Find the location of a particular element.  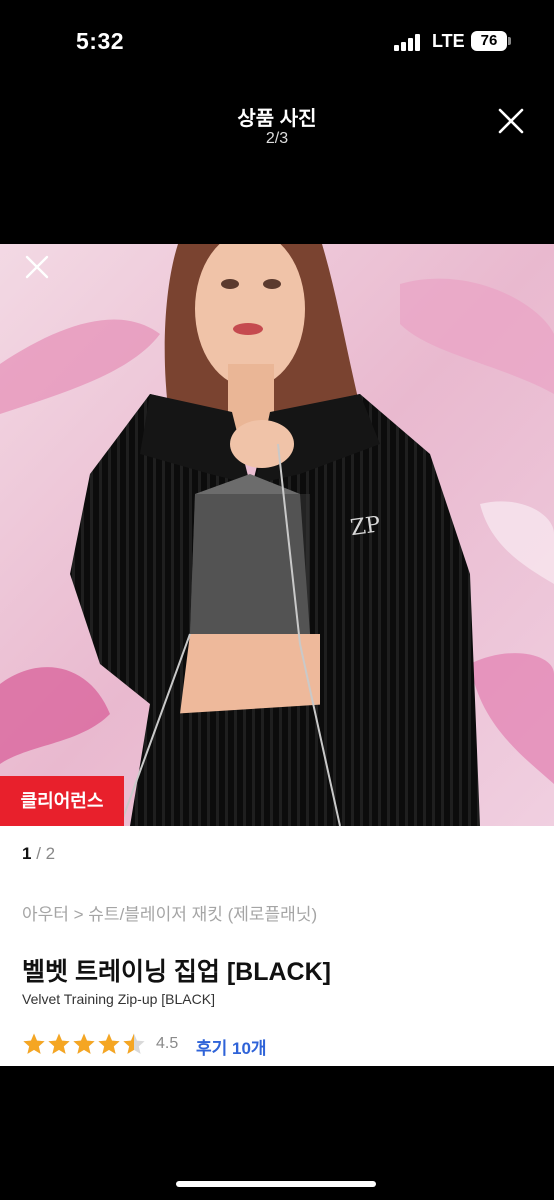

photo-counter: 2/3 is located at coordinates (277, 138).